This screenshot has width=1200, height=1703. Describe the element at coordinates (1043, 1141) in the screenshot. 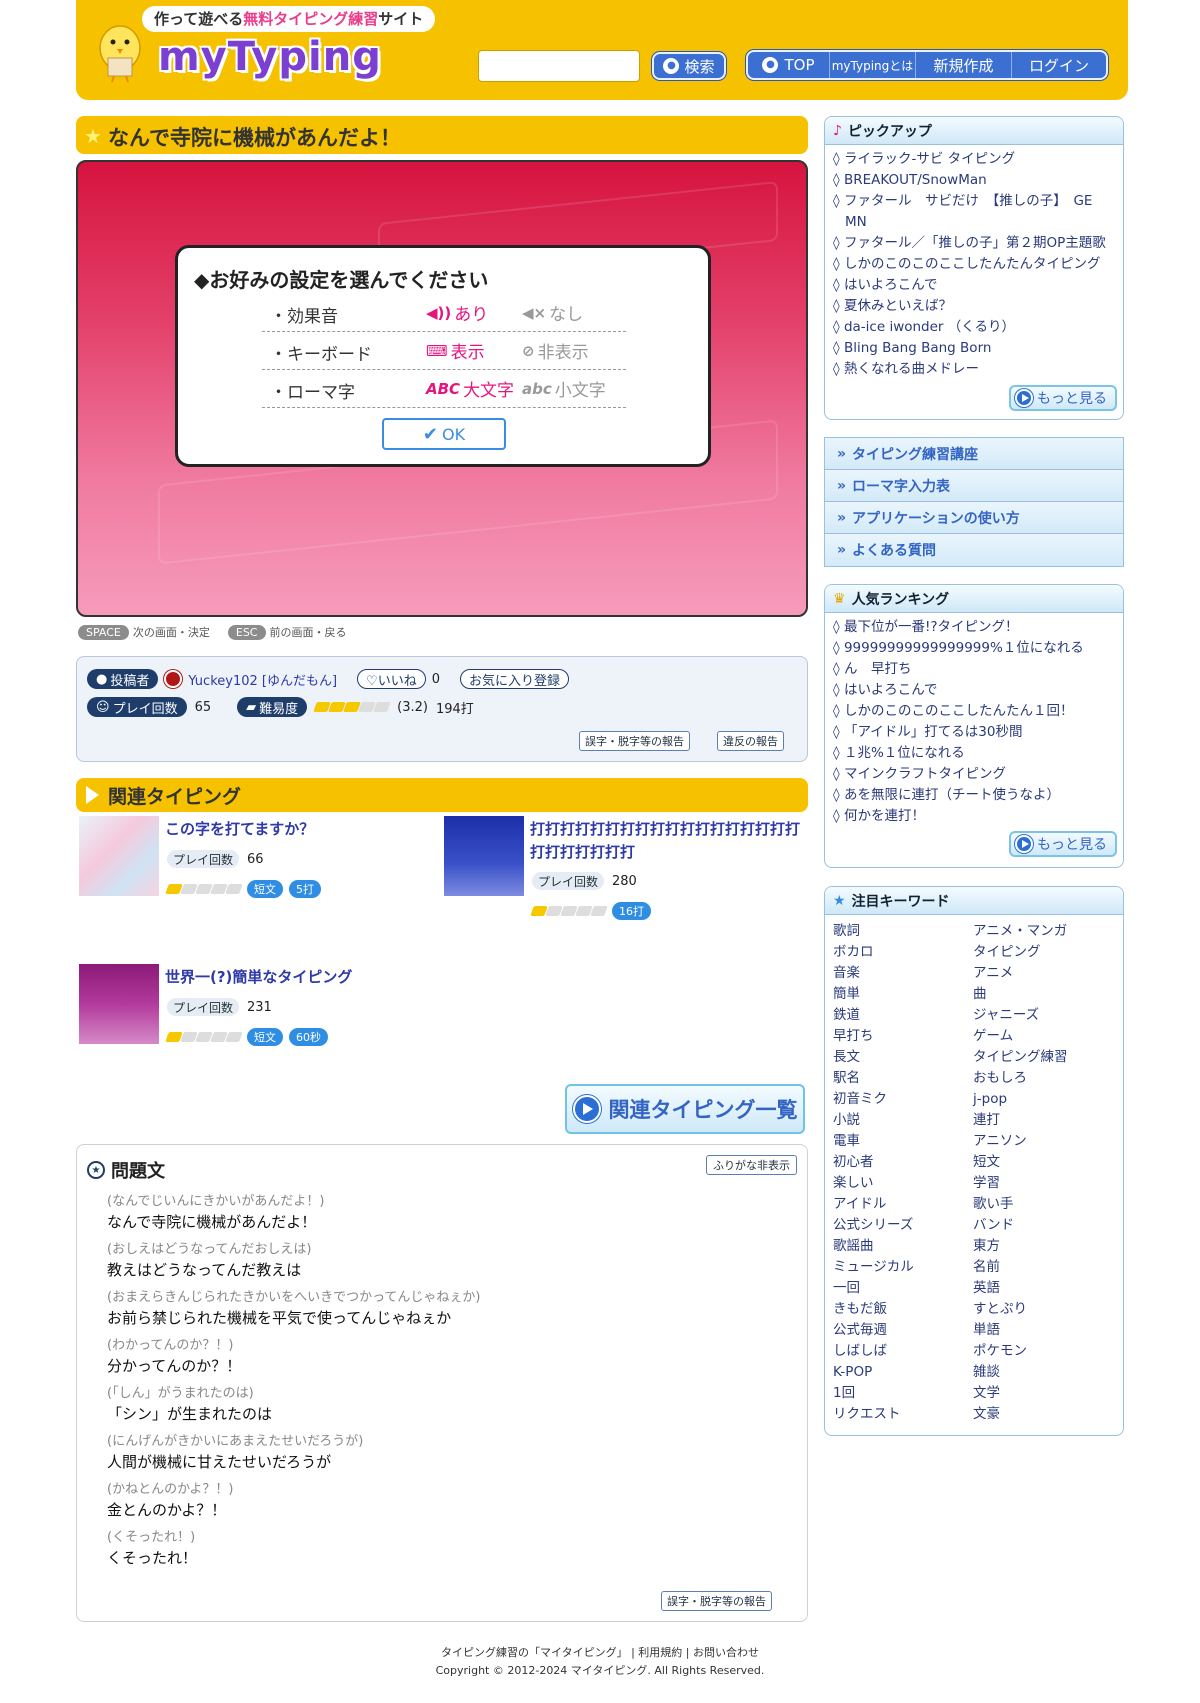

I see `keyword-link: アニソン` at that location.